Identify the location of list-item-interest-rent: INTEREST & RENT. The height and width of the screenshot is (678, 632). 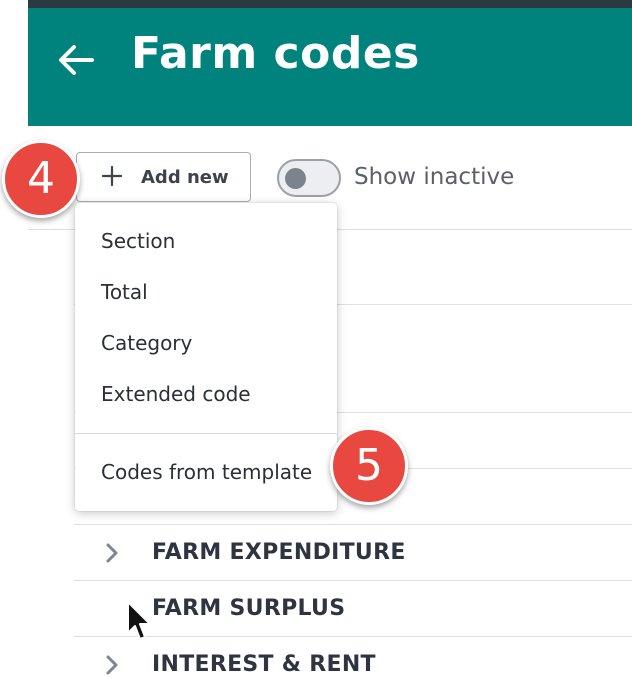
(353, 657).